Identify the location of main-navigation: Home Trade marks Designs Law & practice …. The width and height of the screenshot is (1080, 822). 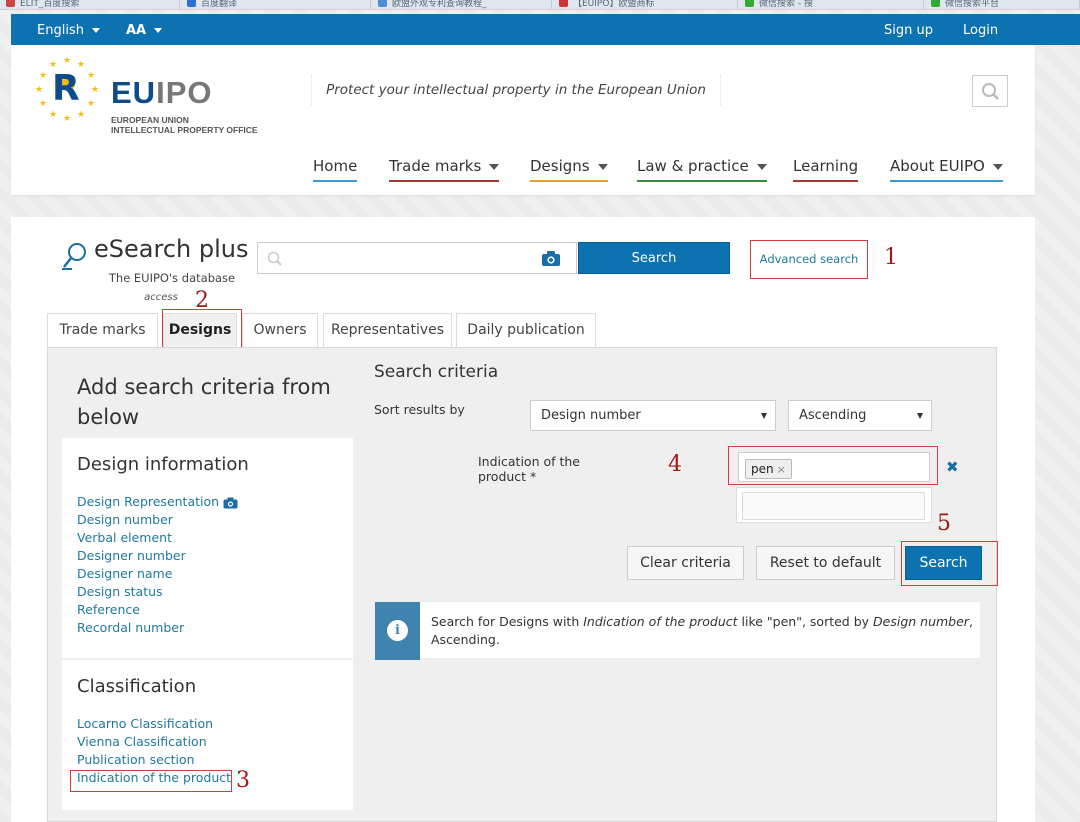
(523, 167).